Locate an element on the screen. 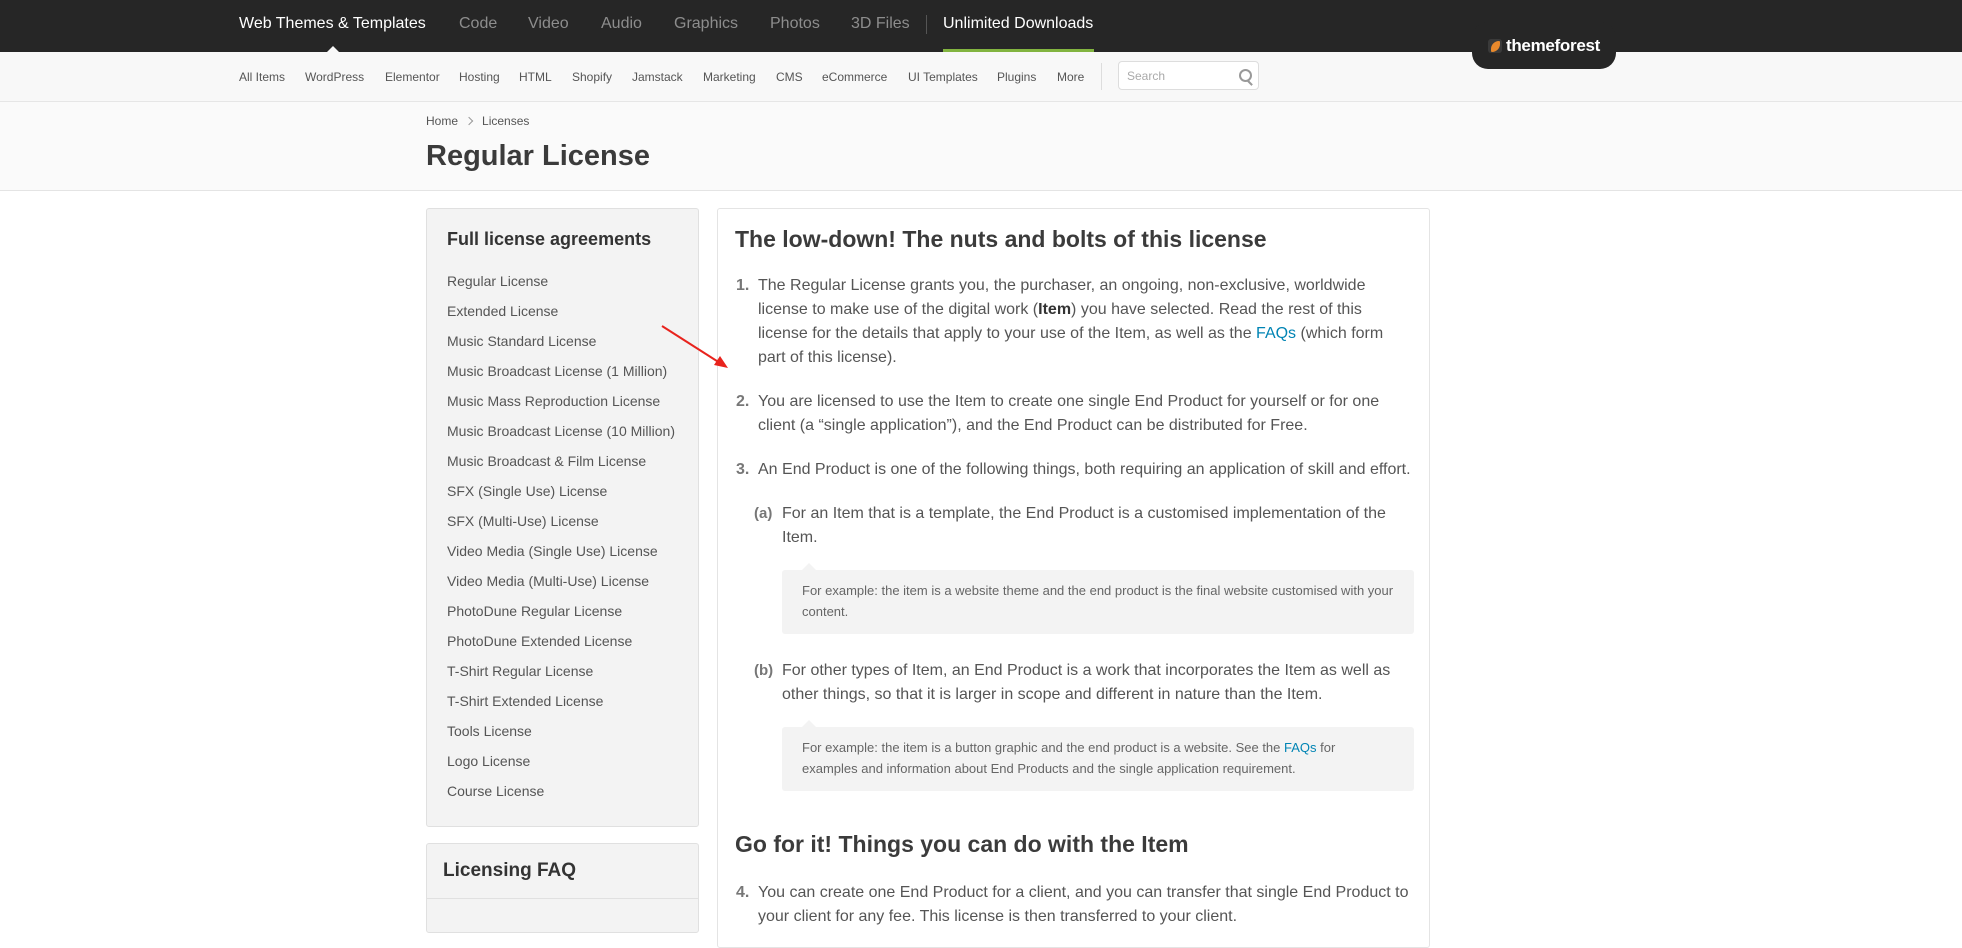 The width and height of the screenshot is (1962, 948). subnav-marketing: Marketing is located at coordinates (729, 77).